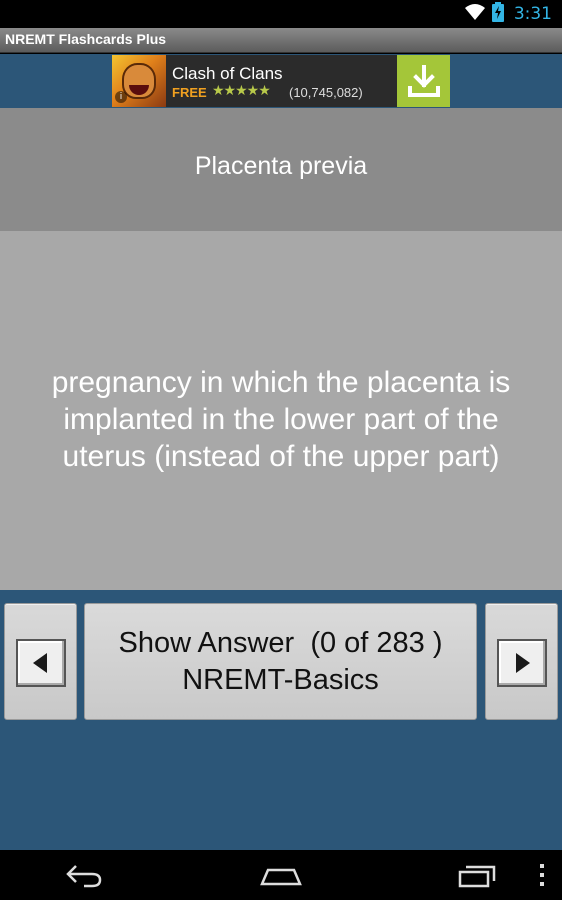  I want to click on next-card-button, so click(521, 661).